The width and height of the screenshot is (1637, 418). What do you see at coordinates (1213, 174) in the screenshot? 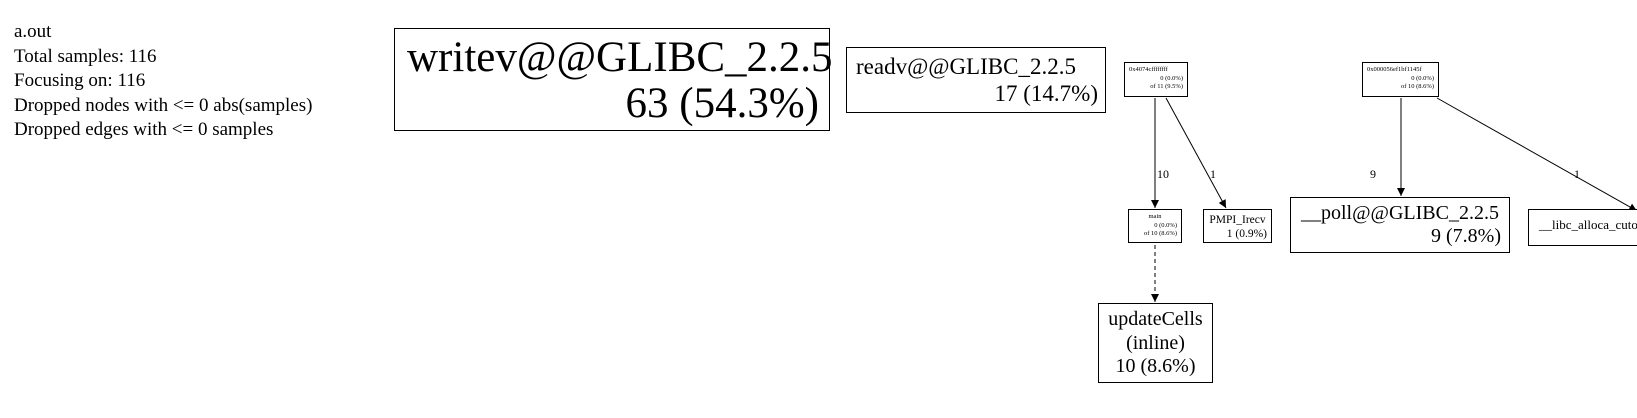
I see `edge-label-addr1-pmpi: 1` at bounding box center [1213, 174].